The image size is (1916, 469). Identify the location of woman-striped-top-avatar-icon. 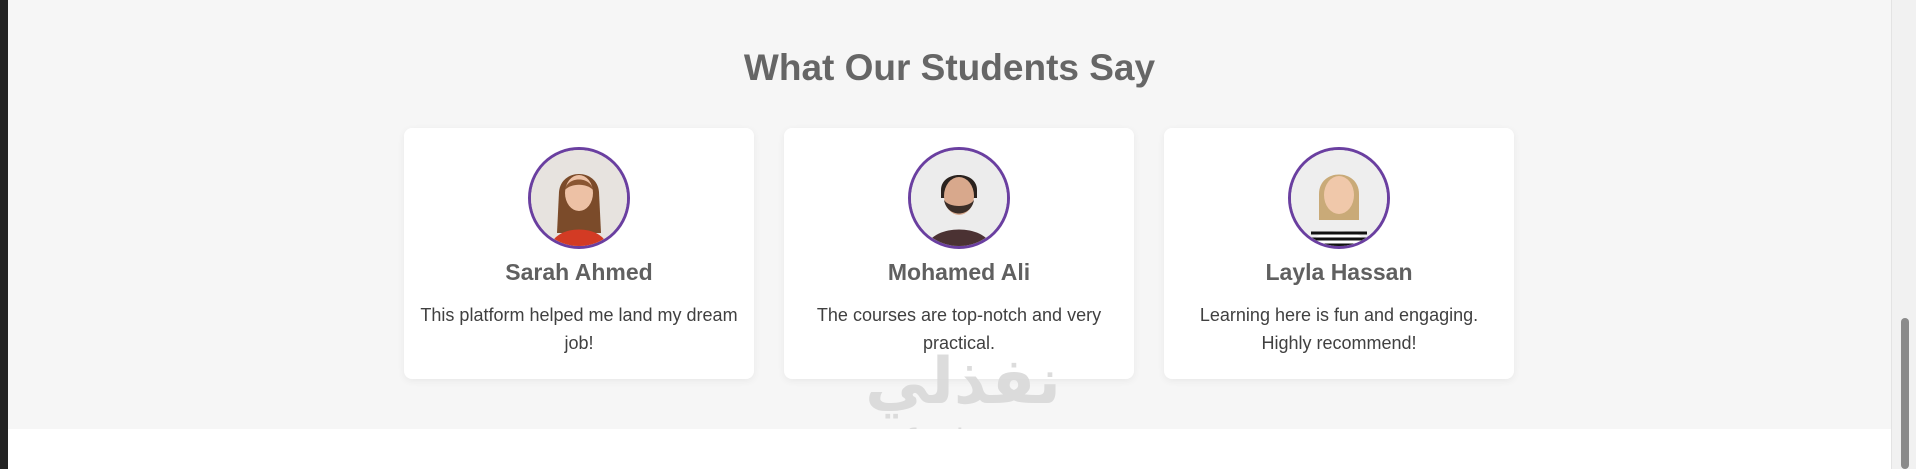
(1339, 198).